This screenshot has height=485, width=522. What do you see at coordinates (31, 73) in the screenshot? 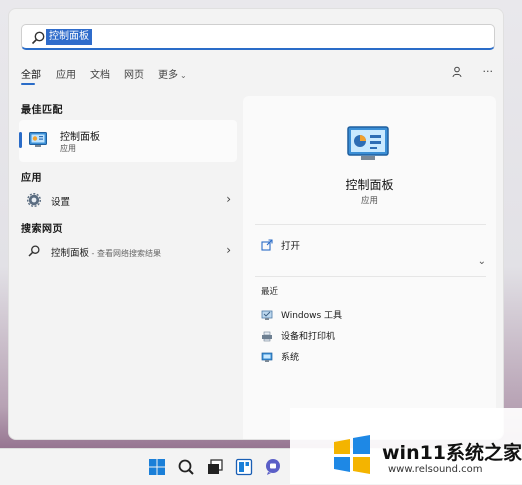
I see `tab-all: 全部` at bounding box center [31, 73].